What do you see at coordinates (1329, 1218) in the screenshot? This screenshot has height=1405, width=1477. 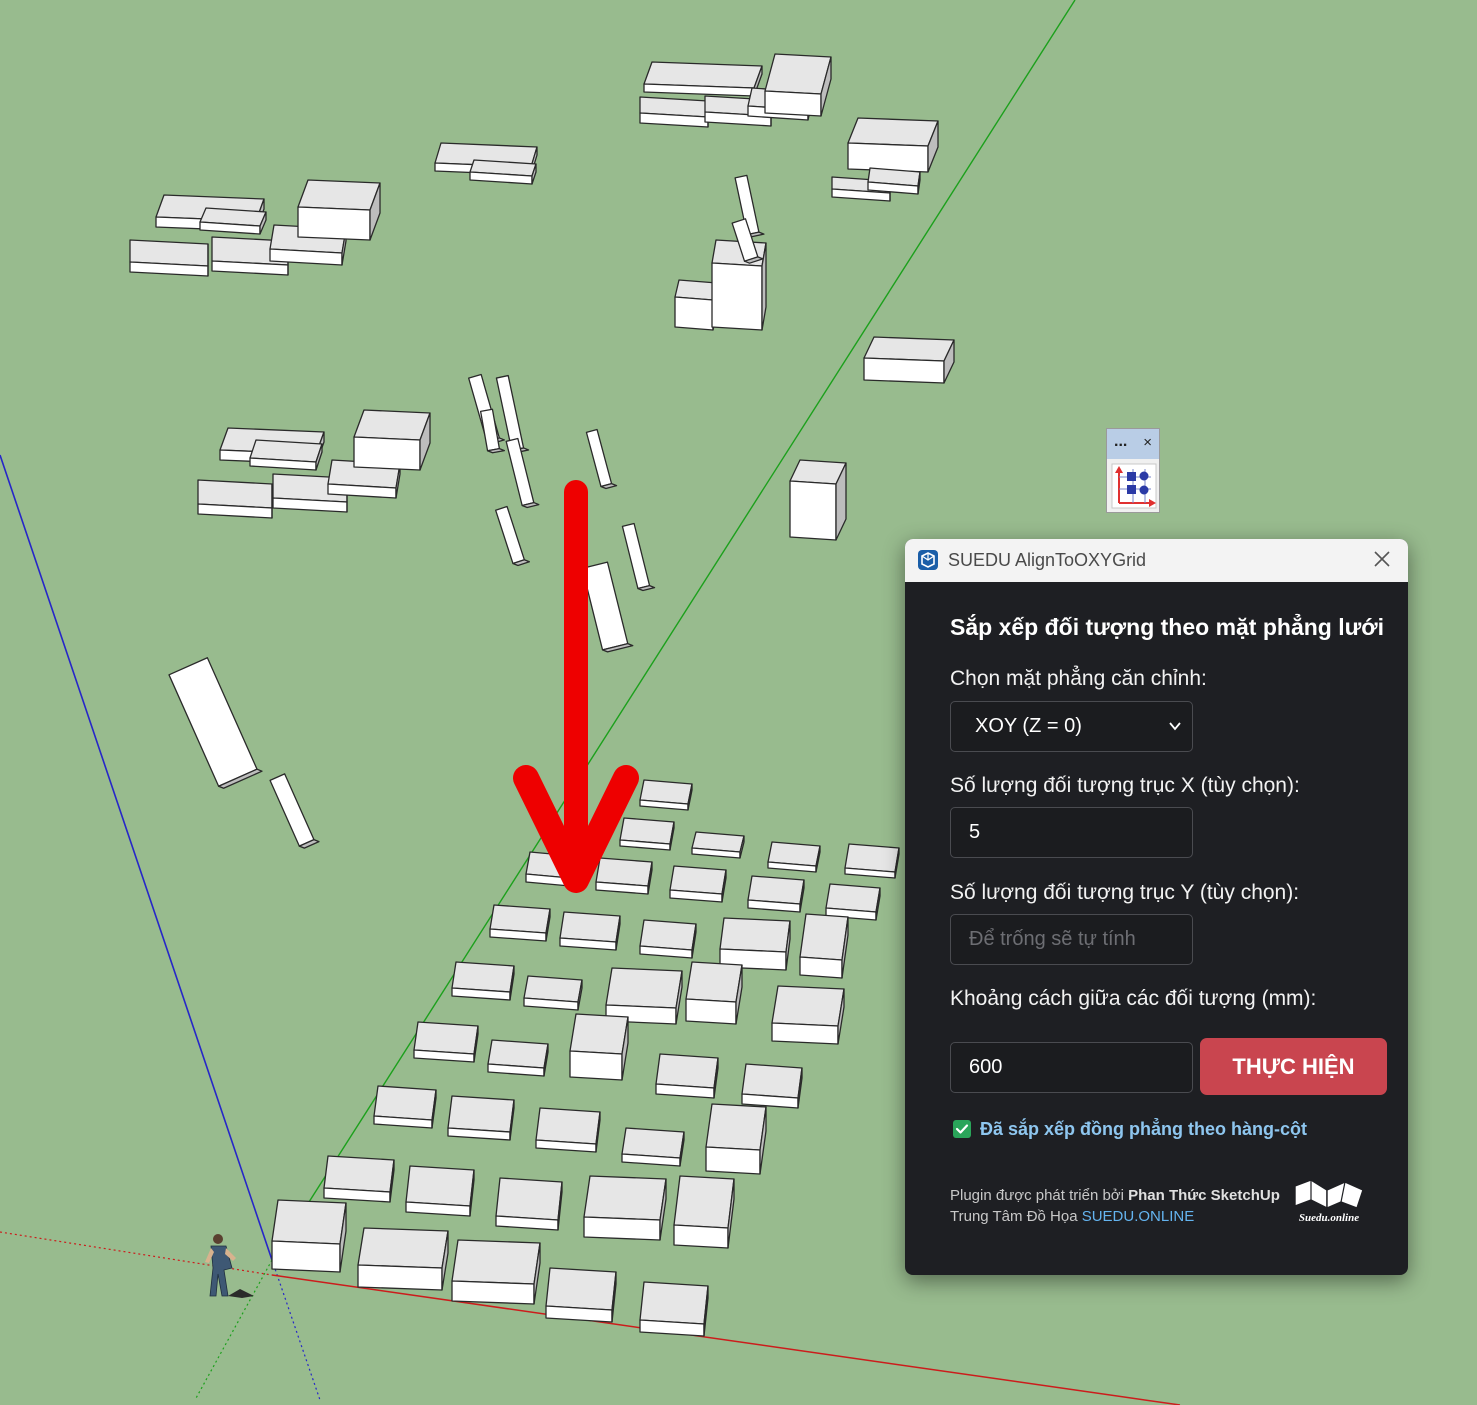 I see `logo-text: Suedu.online` at bounding box center [1329, 1218].